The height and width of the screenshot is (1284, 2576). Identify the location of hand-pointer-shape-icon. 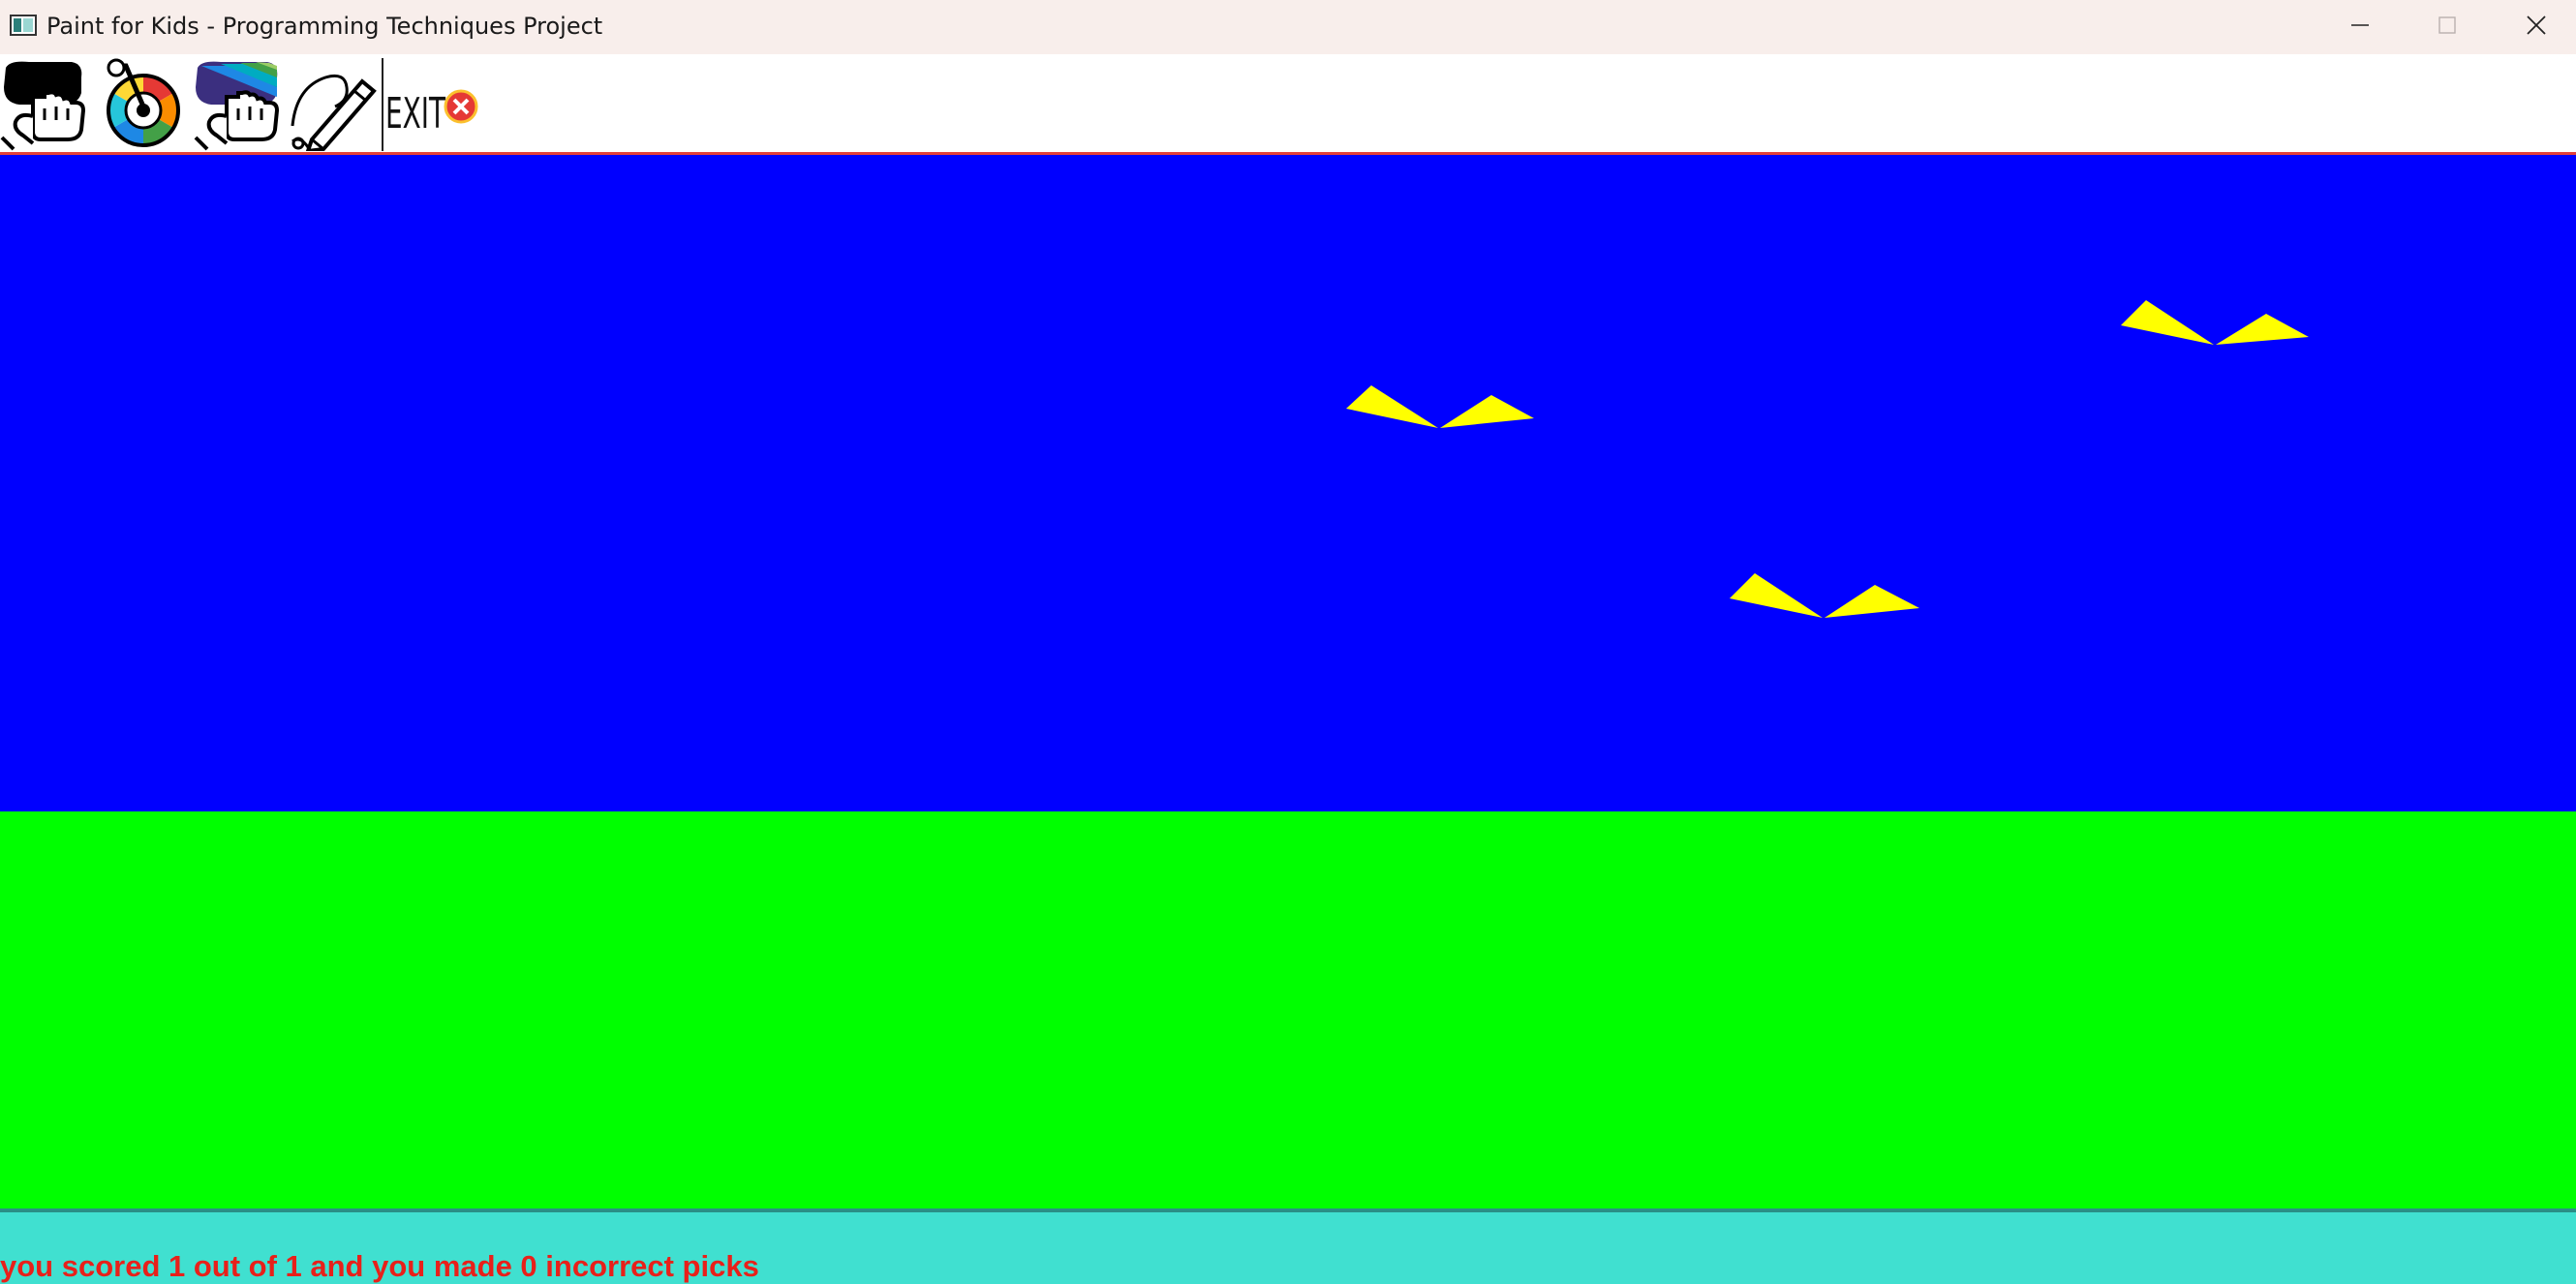
(43, 106).